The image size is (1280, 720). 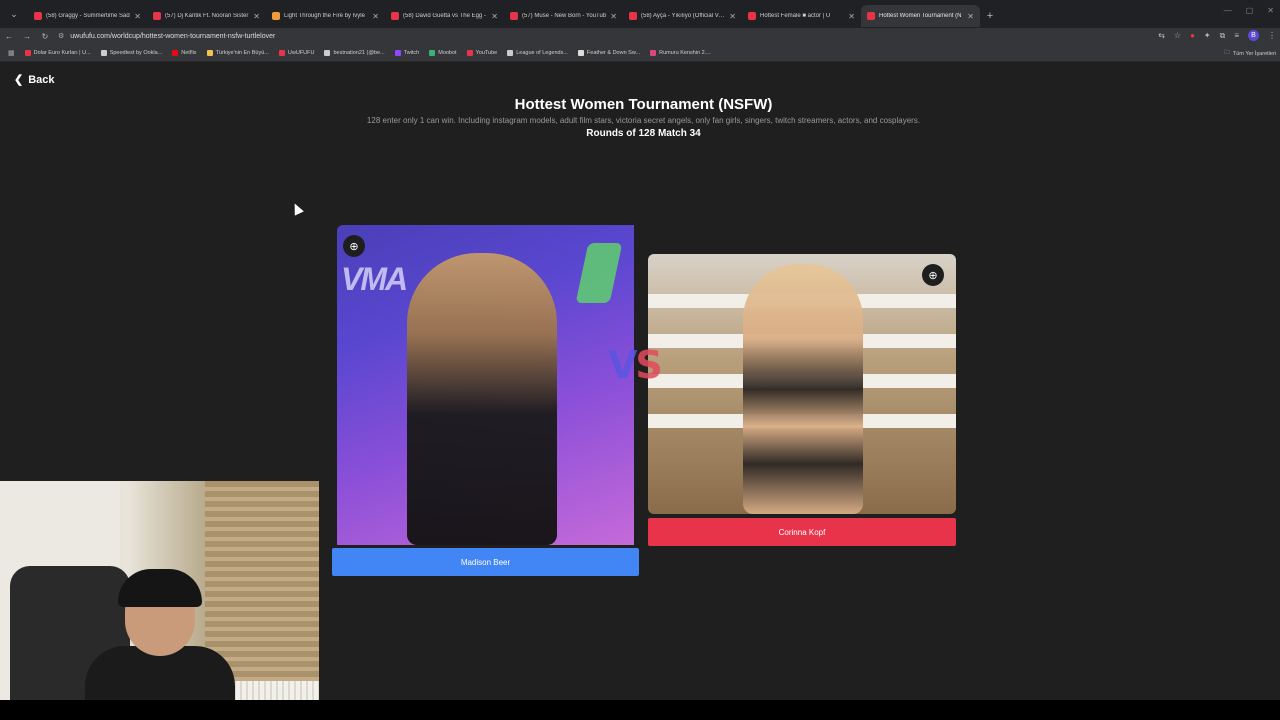 I want to click on window-controls: — ▢ ✕, so click(x=1249, y=10).